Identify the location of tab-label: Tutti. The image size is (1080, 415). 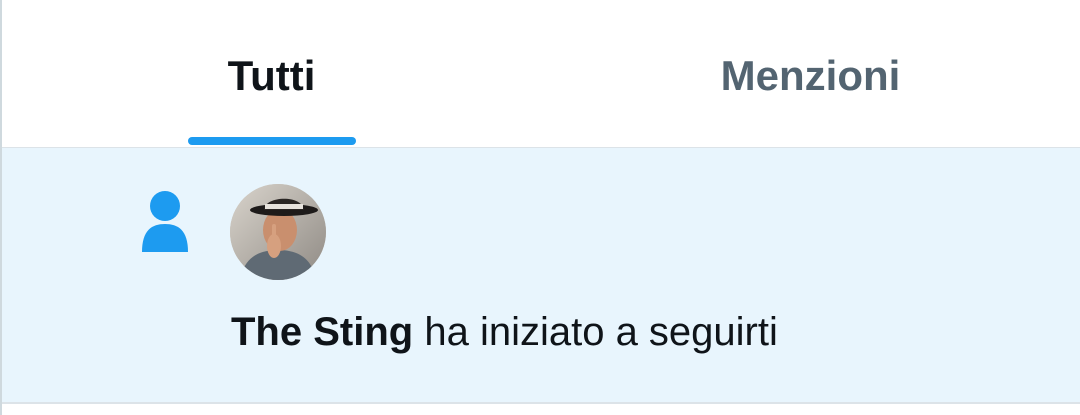
(271, 75).